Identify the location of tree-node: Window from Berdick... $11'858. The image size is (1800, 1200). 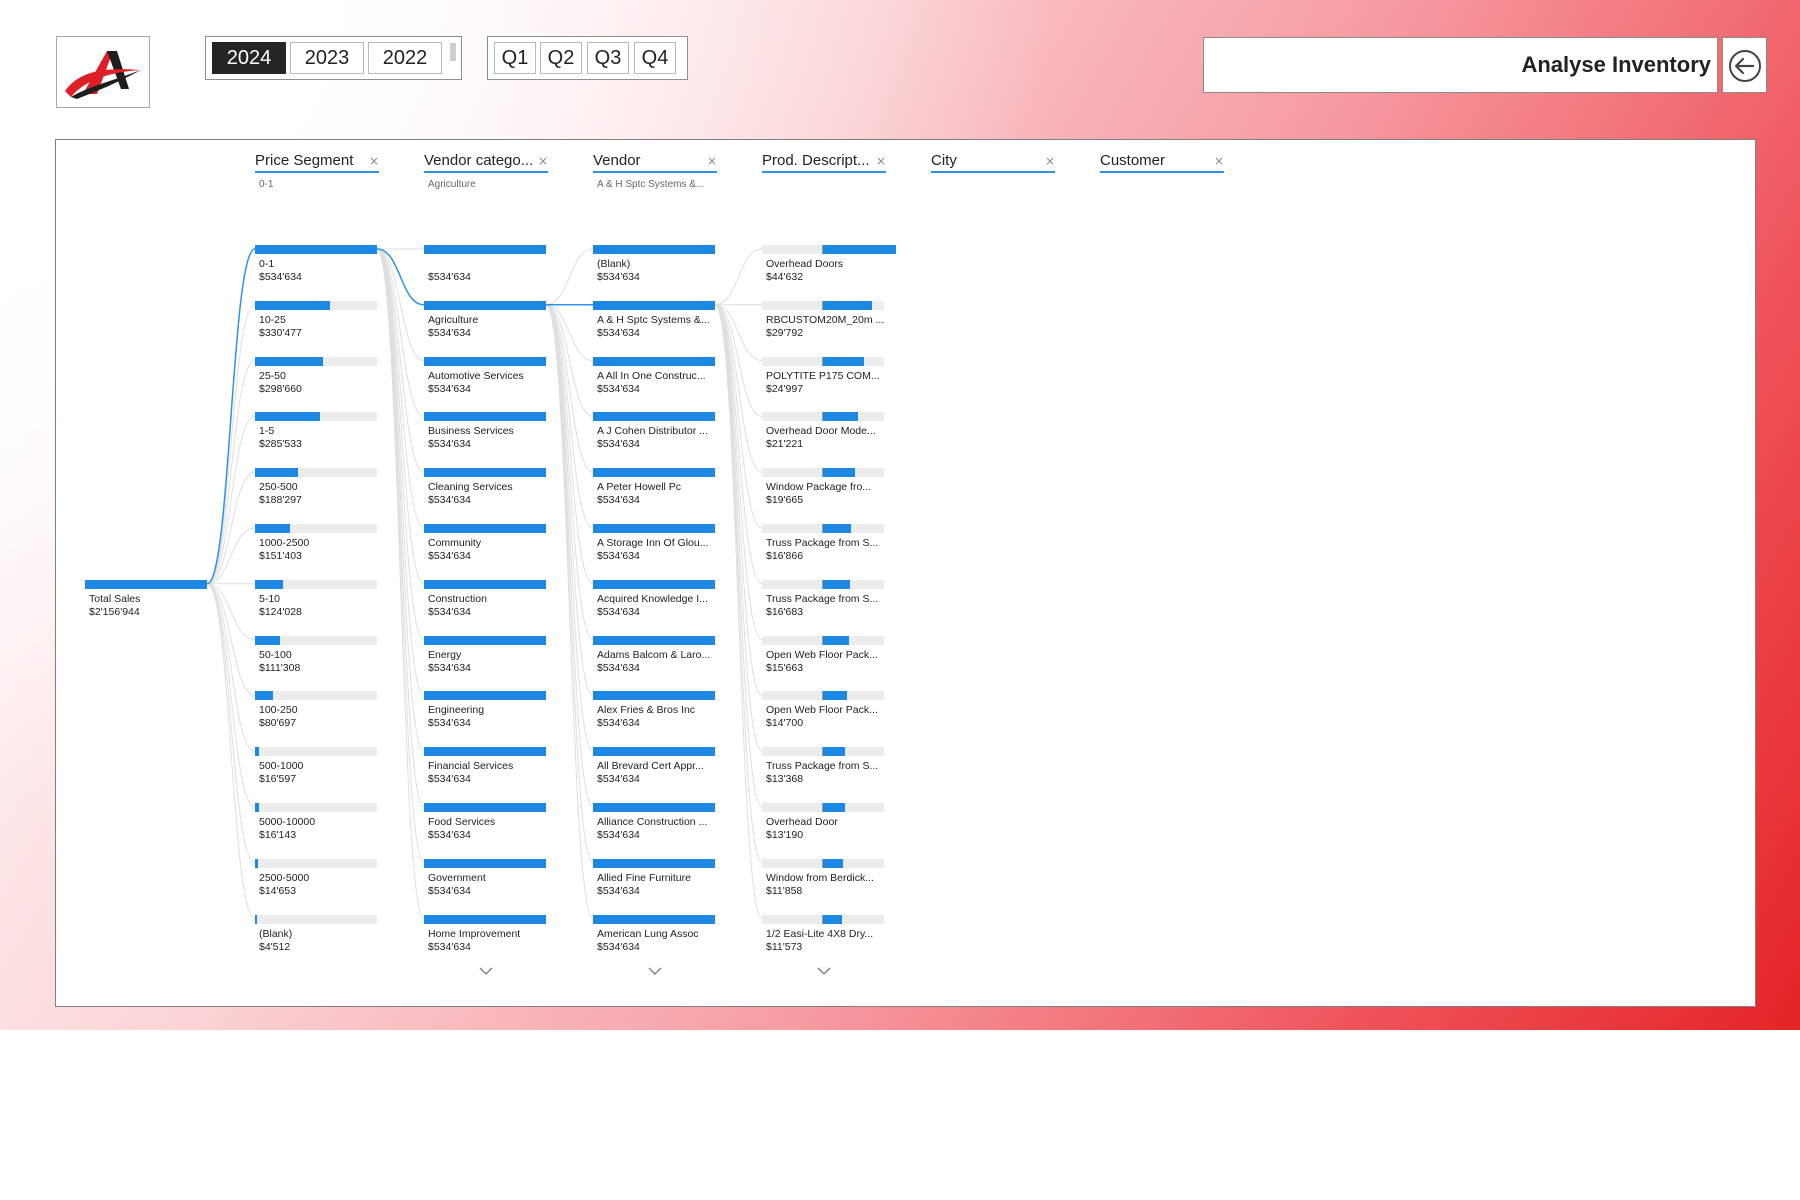
(824, 883).